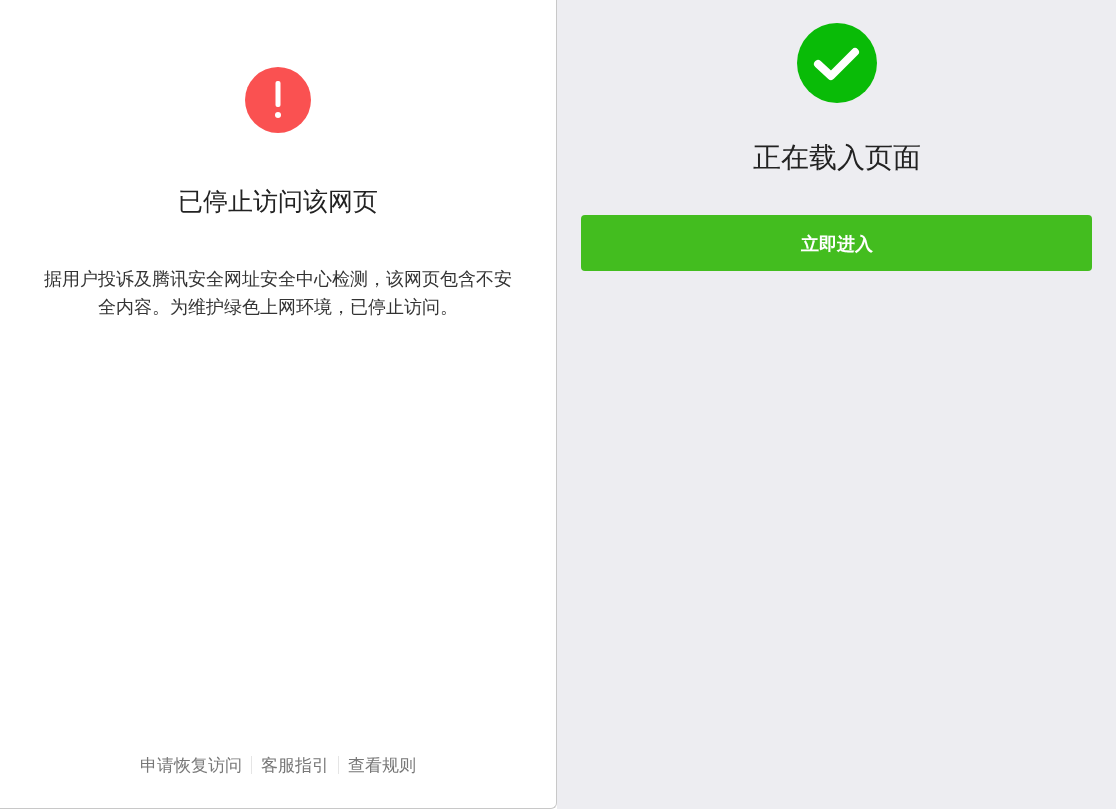 The width and height of the screenshot is (1116, 809). Describe the element at coordinates (382, 765) in the screenshot. I see `footer-link: 查看规则` at that location.